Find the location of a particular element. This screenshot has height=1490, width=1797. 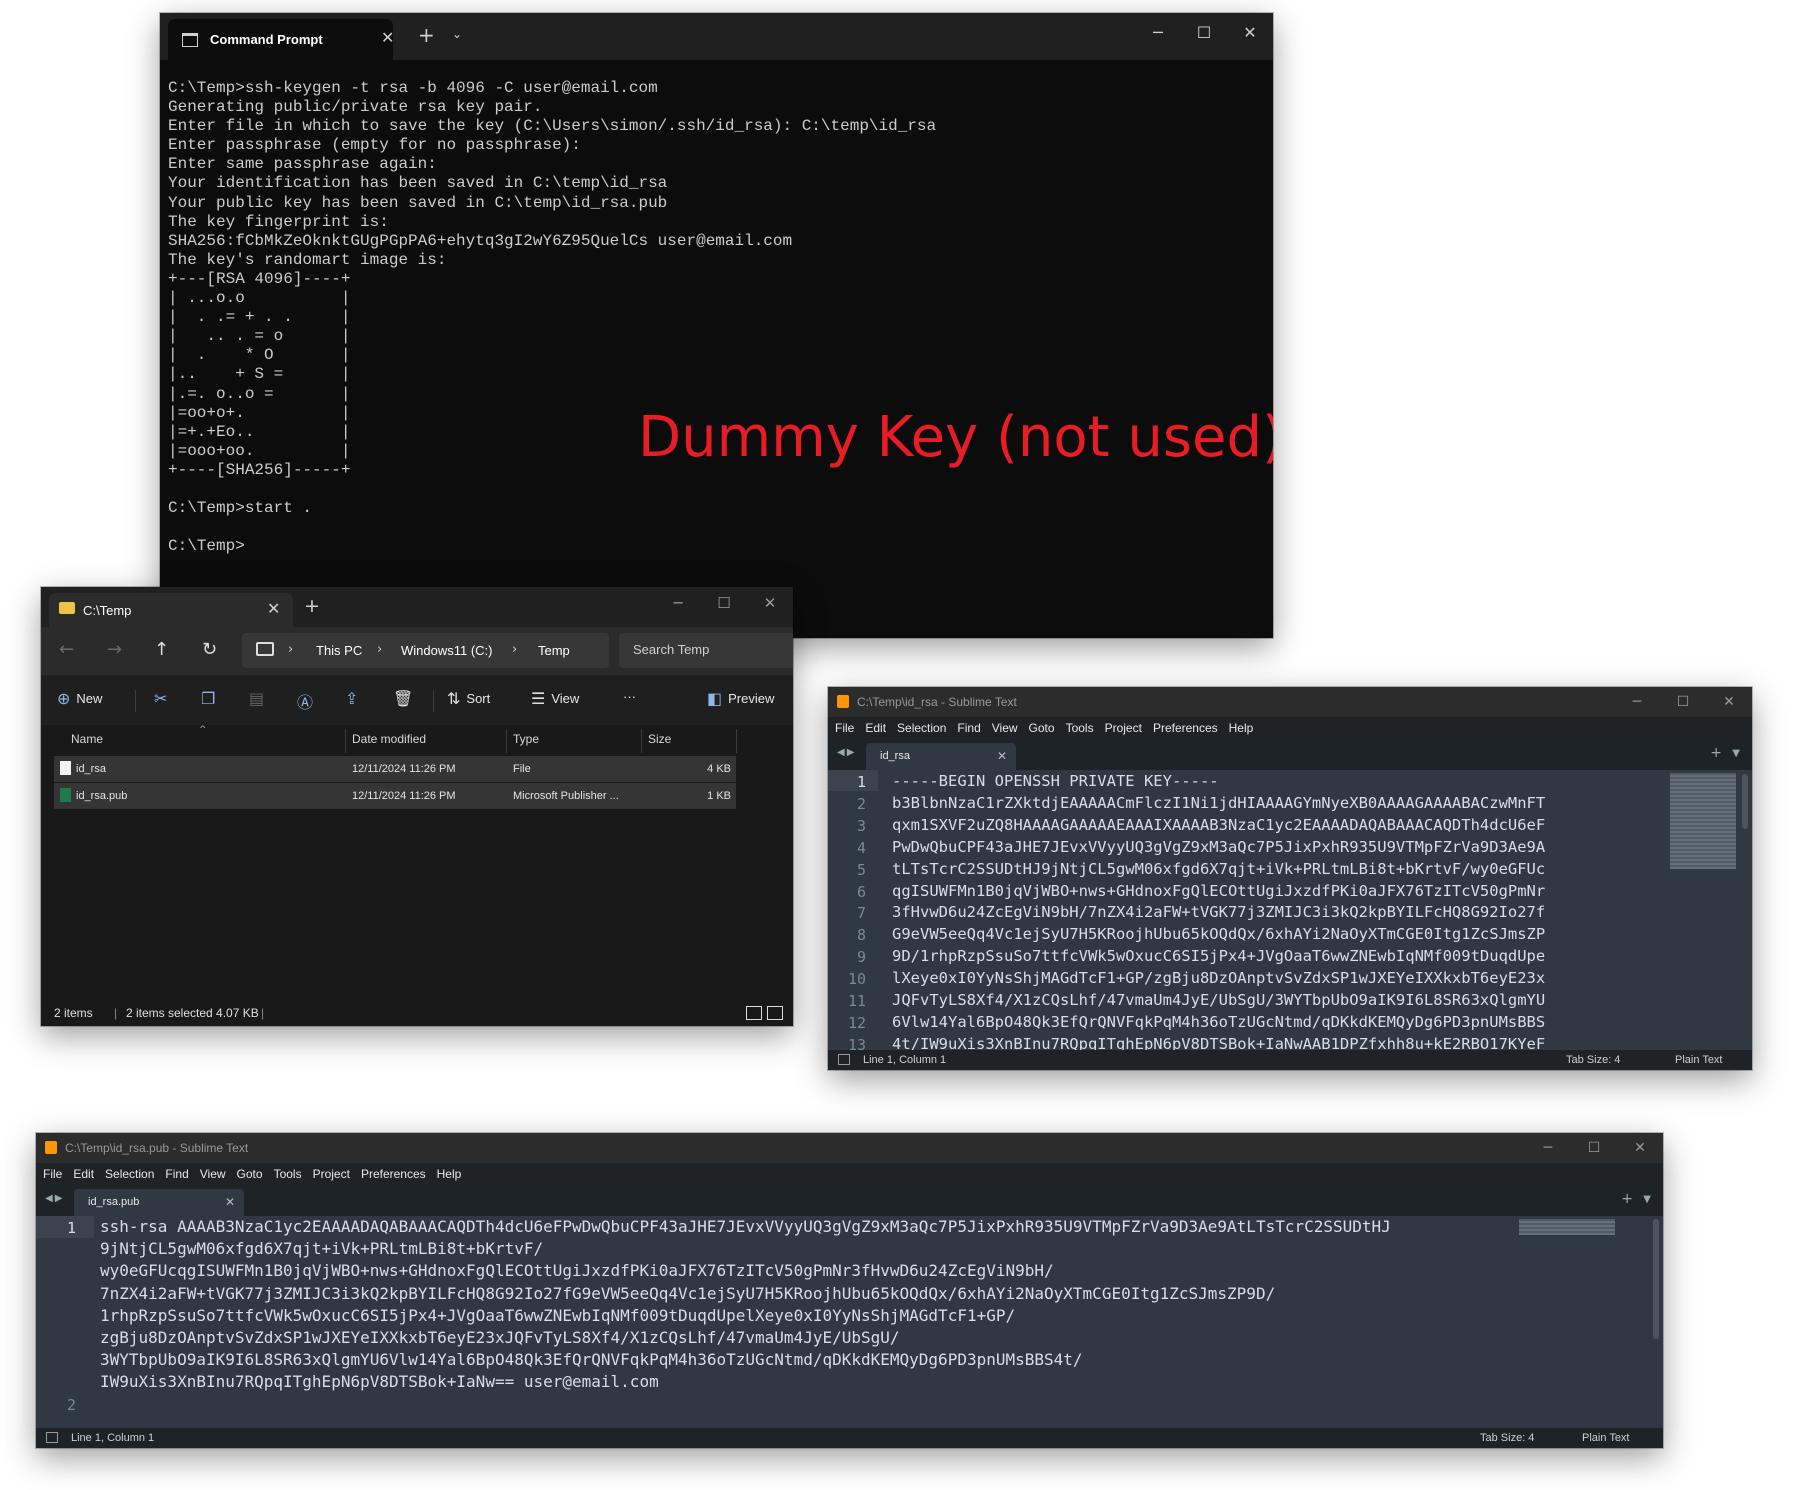

terminal-tab: Command Prompt ✕ is located at coordinates (281, 39).